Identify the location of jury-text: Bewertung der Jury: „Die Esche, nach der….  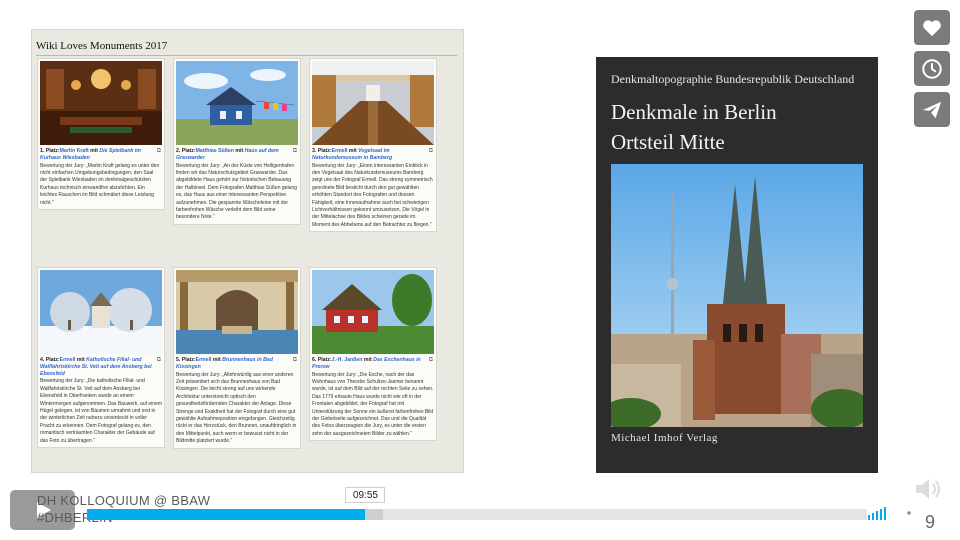
(373, 404).